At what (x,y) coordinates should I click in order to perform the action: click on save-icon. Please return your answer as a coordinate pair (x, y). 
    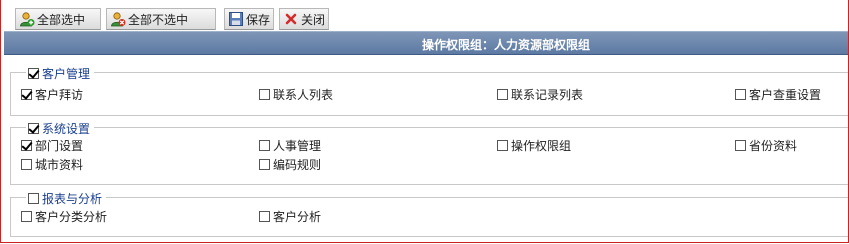
    Looking at the image, I should click on (236, 19).